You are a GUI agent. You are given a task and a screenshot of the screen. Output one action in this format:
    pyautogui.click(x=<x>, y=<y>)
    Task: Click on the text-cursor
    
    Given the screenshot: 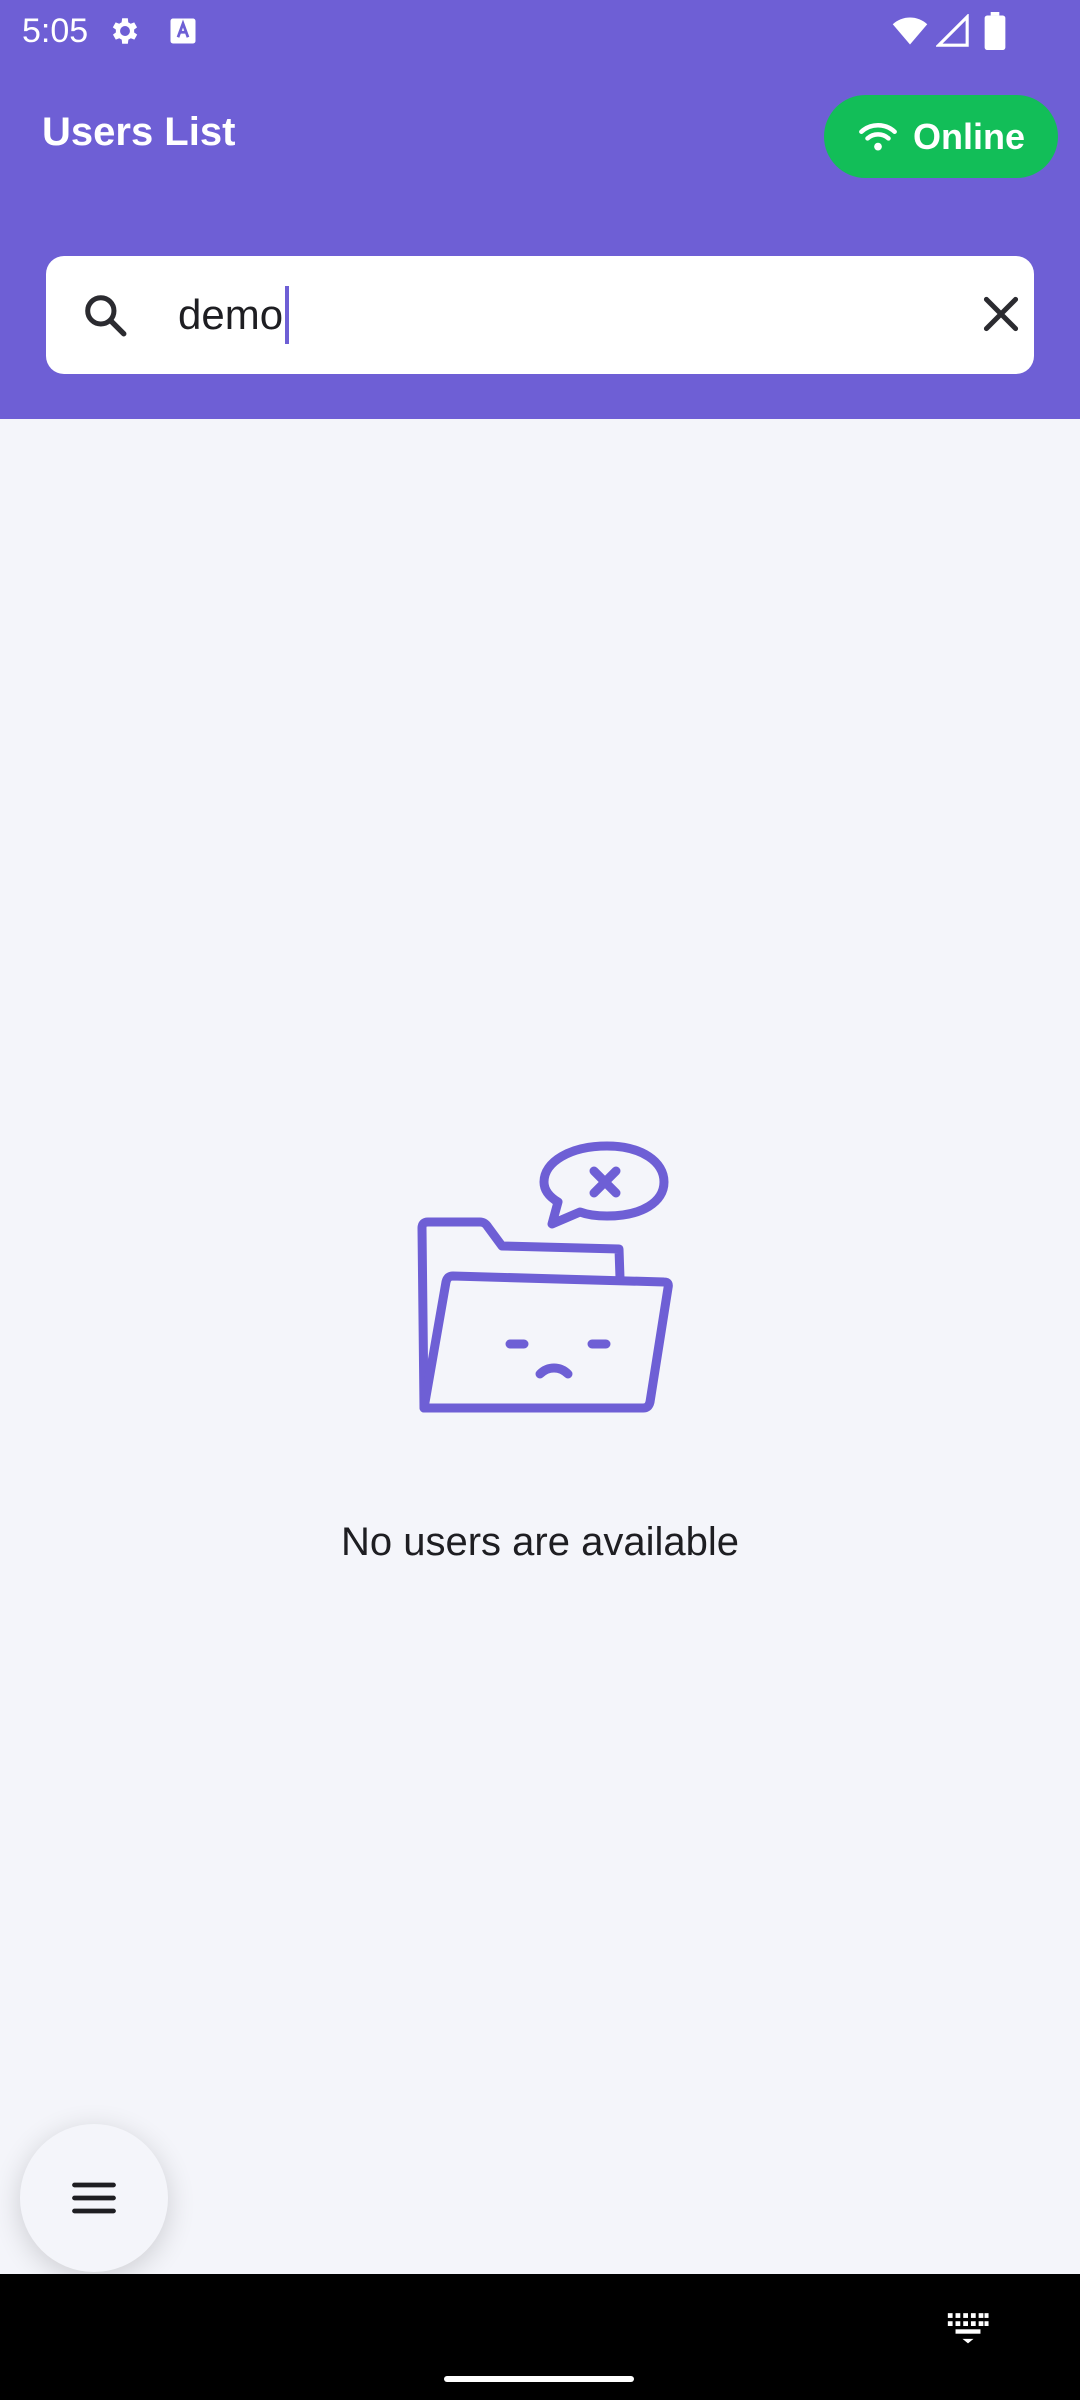 What is the action you would take?
    pyautogui.click(x=287, y=315)
    